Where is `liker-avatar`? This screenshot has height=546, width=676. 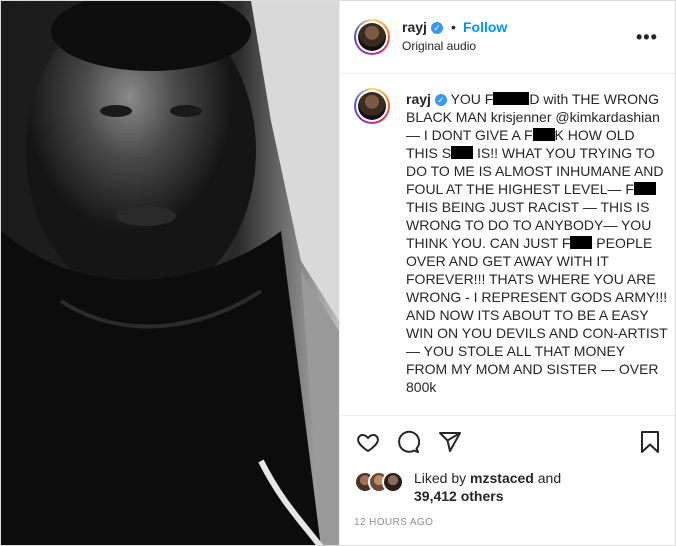 liker-avatar is located at coordinates (393, 482).